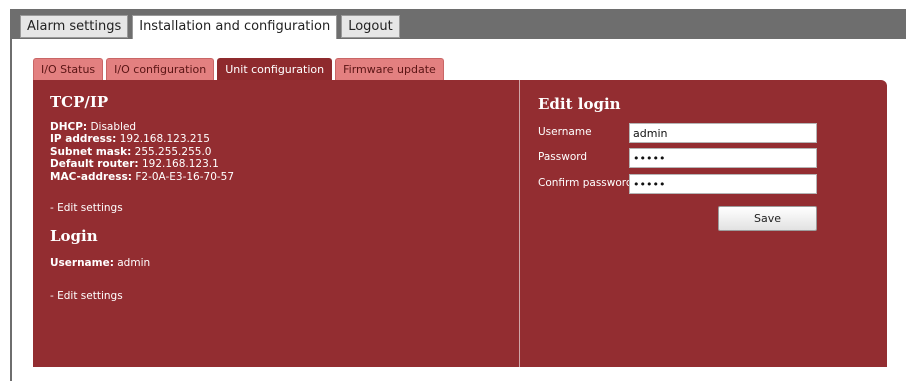 This screenshot has width=906, height=381. What do you see at coordinates (579, 104) in the screenshot?
I see `edit-login-title: Edit login` at bounding box center [579, 104].